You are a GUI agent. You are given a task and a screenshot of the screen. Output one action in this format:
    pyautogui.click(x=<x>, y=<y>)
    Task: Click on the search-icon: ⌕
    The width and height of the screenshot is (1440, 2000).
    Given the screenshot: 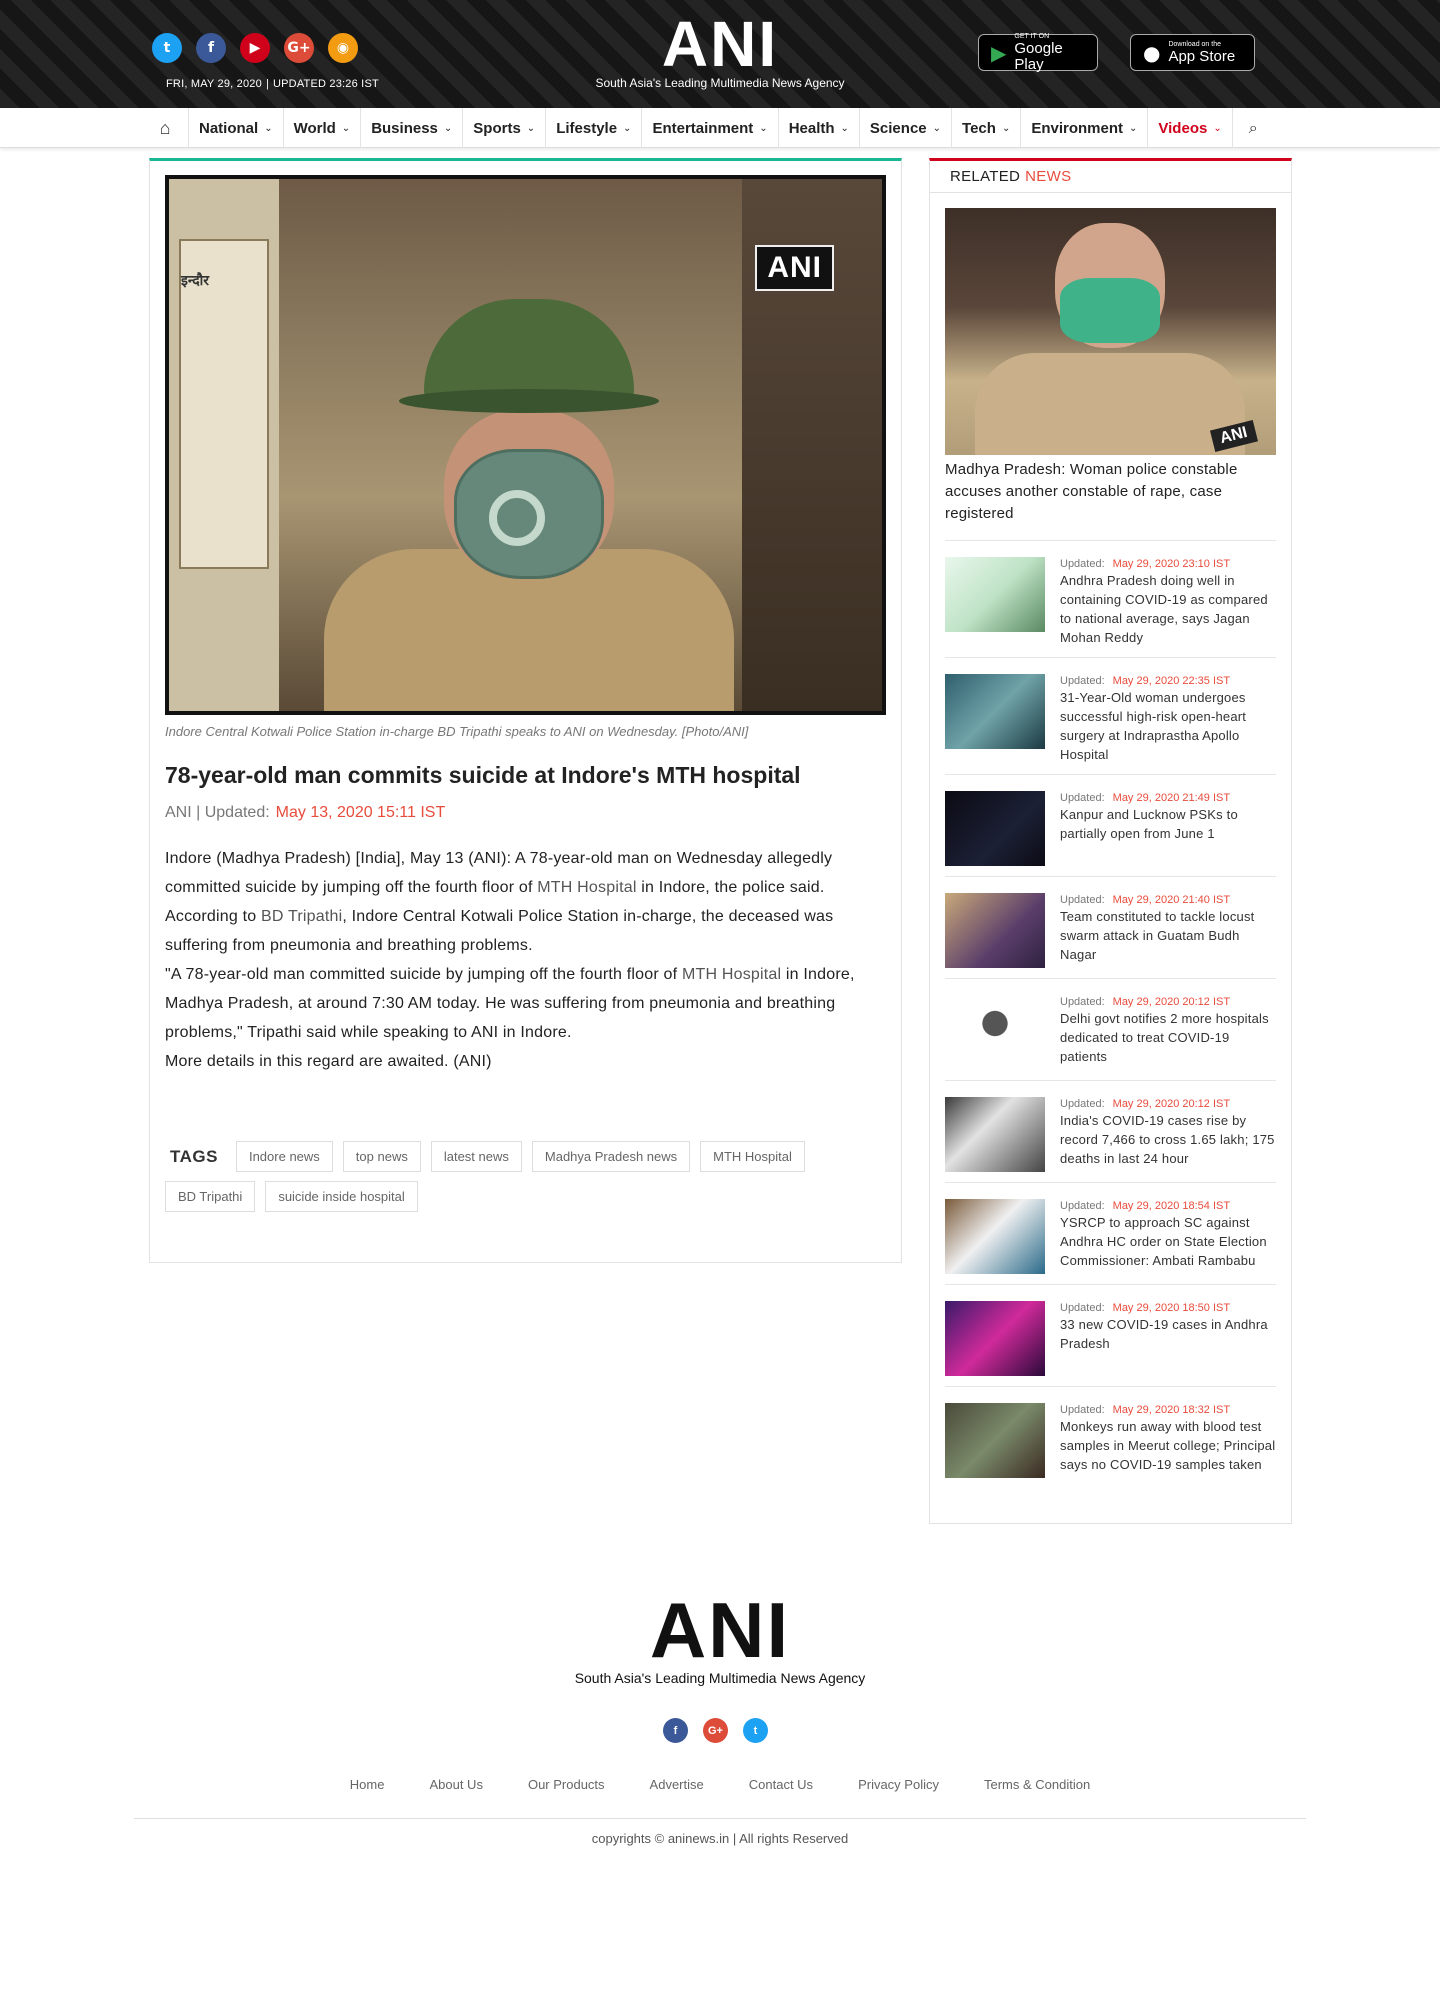 What is the action you would take?
    pyautogui.click(x=1252, y=128)
    